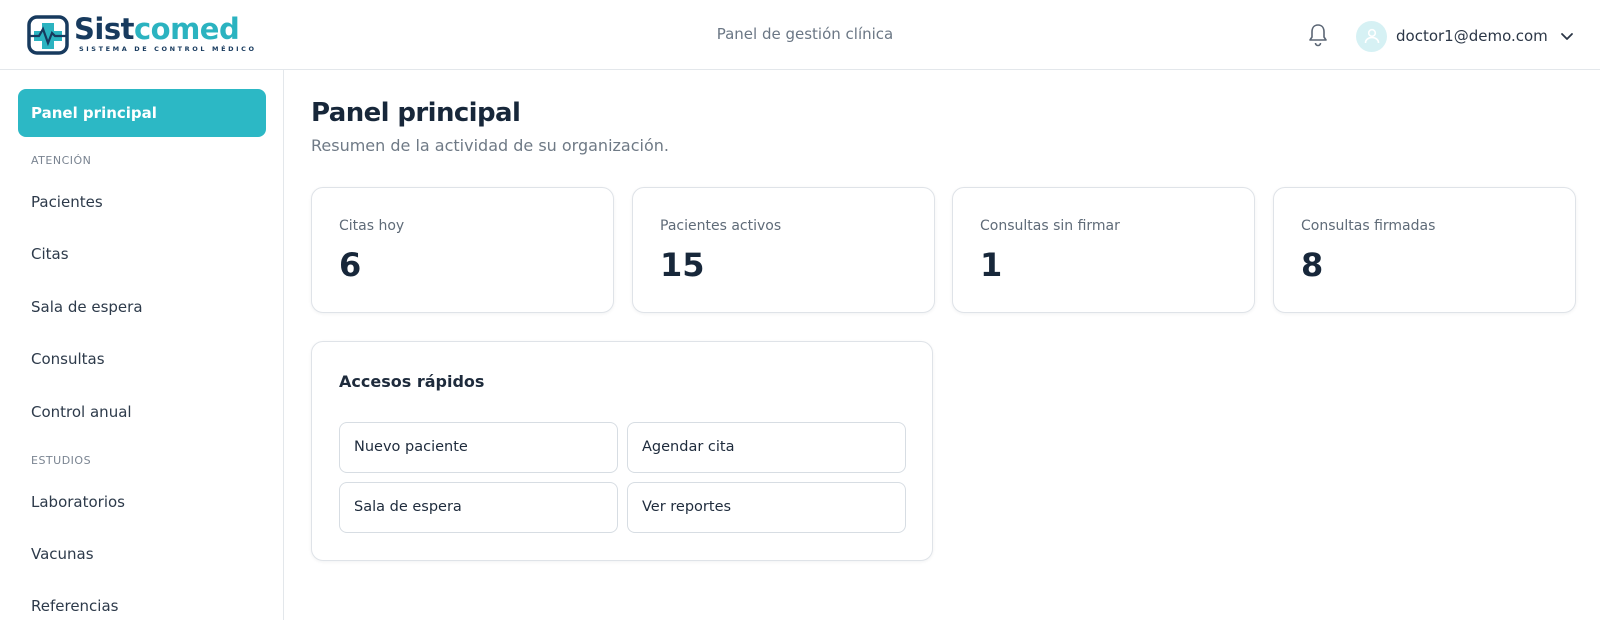 The width and height of the screenshot is (1600, 620). Describe the element at coordinates (412, 381) in the screenshot. I see `quick-access-title: Accesos rápidos` at that location.